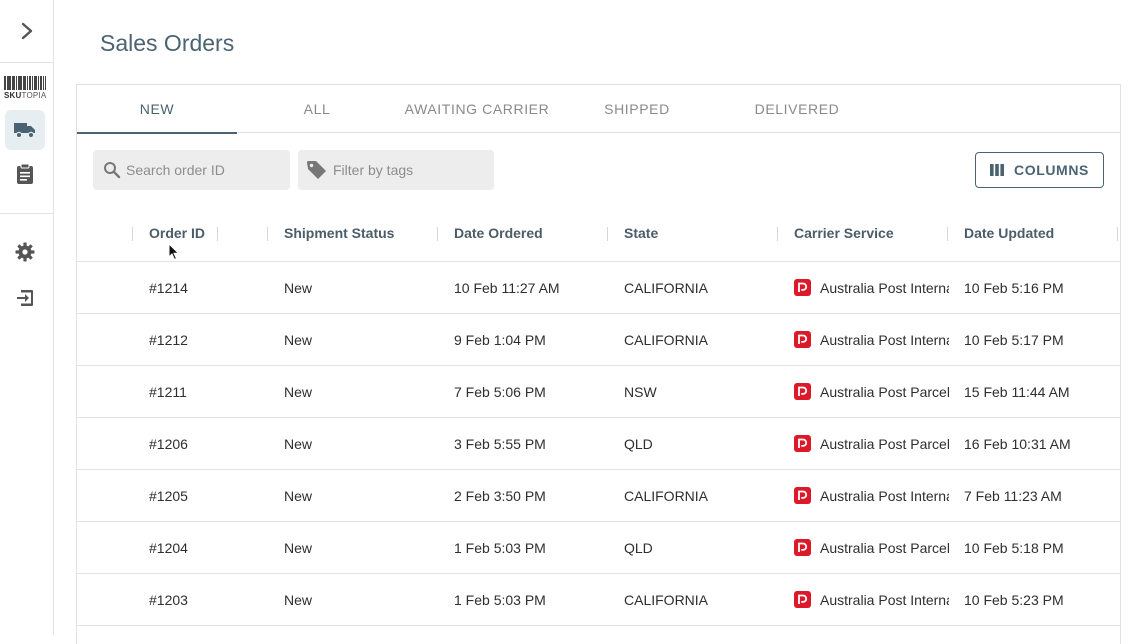 The image size is (1132, 644). Describe the element at coordinates (844, 233) in the screenshot. I see `column-header-carrier-service: Carrier Service` at that location.